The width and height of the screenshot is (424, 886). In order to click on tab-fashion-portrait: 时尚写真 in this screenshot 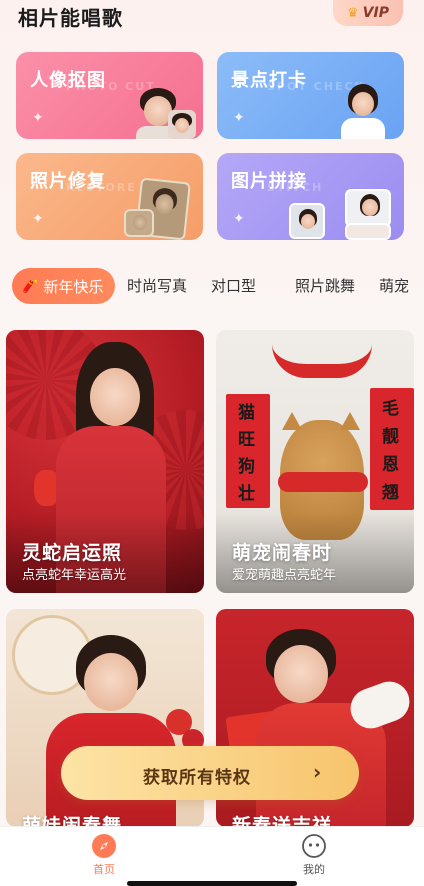, I will do `click(157, 286)`.